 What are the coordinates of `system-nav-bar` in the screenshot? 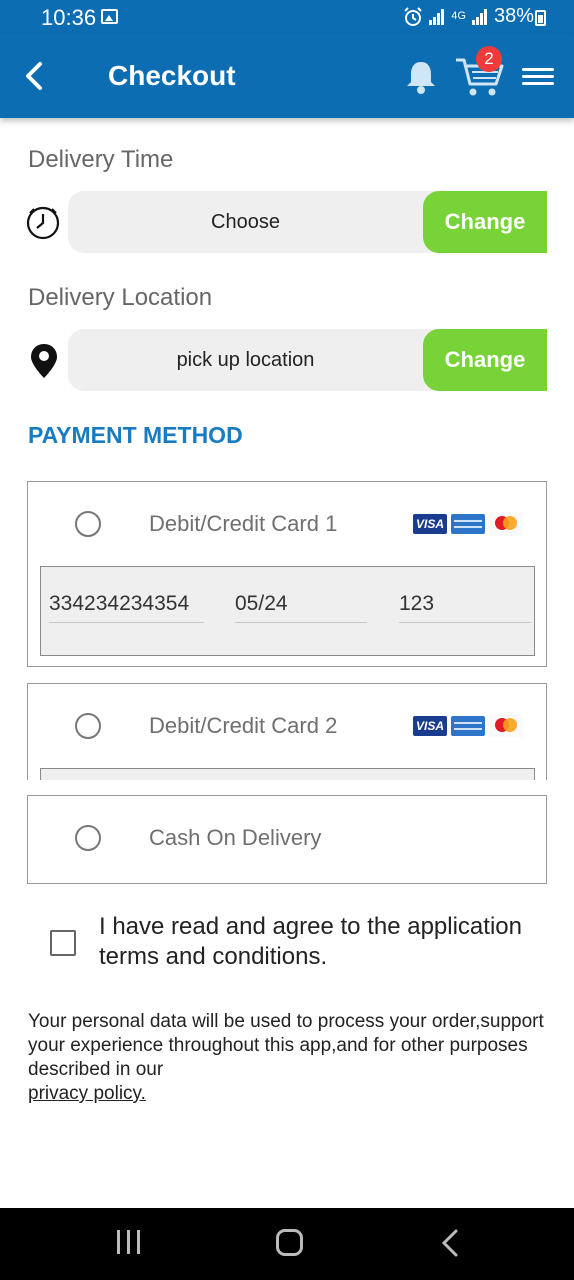 It's located at (287, 1244).